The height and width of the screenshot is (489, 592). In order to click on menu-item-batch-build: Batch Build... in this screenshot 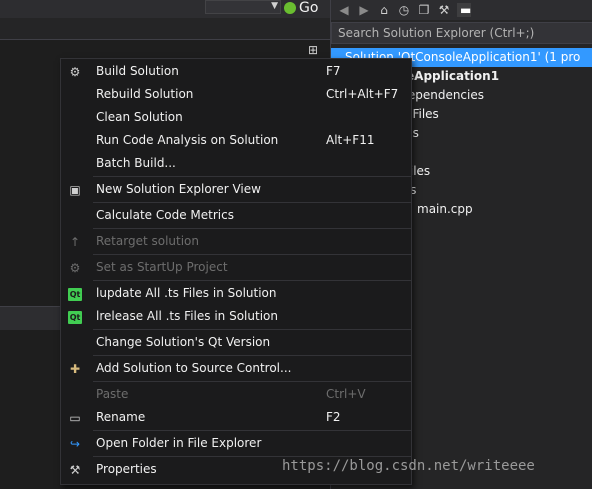, I will do `click(236, 164)`.